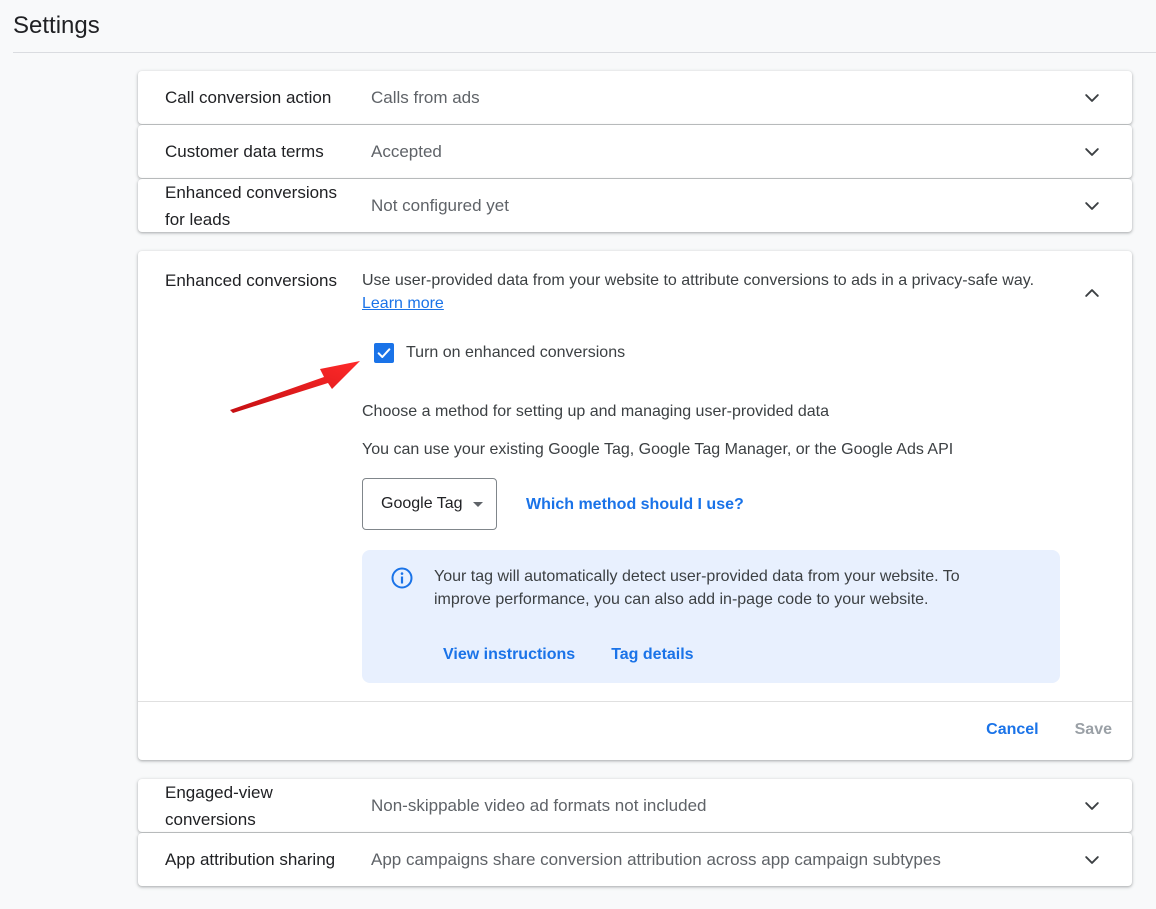  I want to click on dropdown-arrow-icon, so click(477, 504).